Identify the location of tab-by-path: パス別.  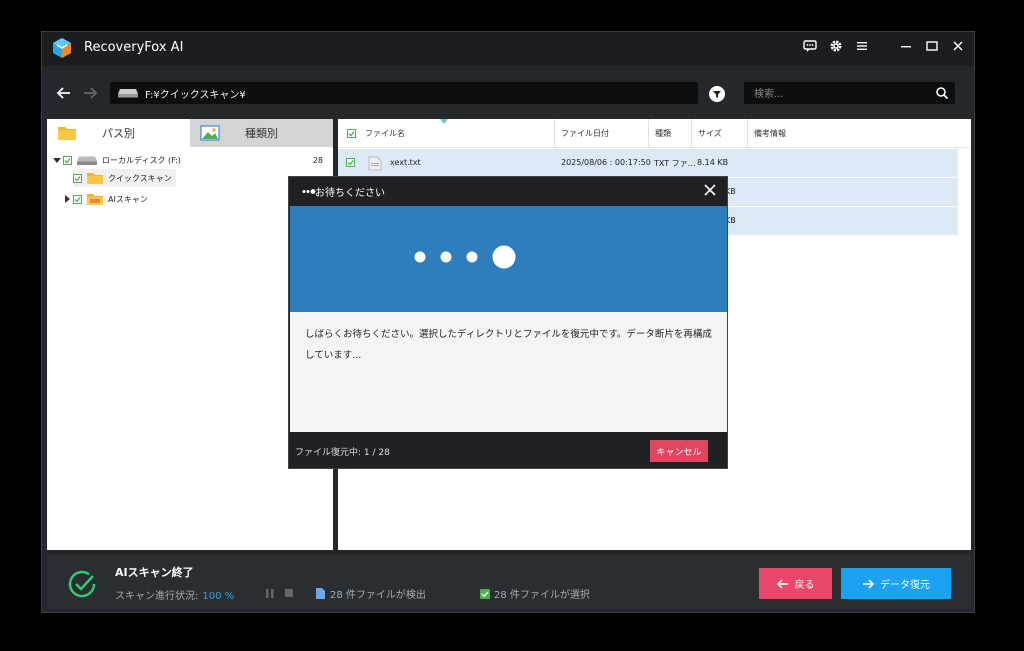
(118, 133).